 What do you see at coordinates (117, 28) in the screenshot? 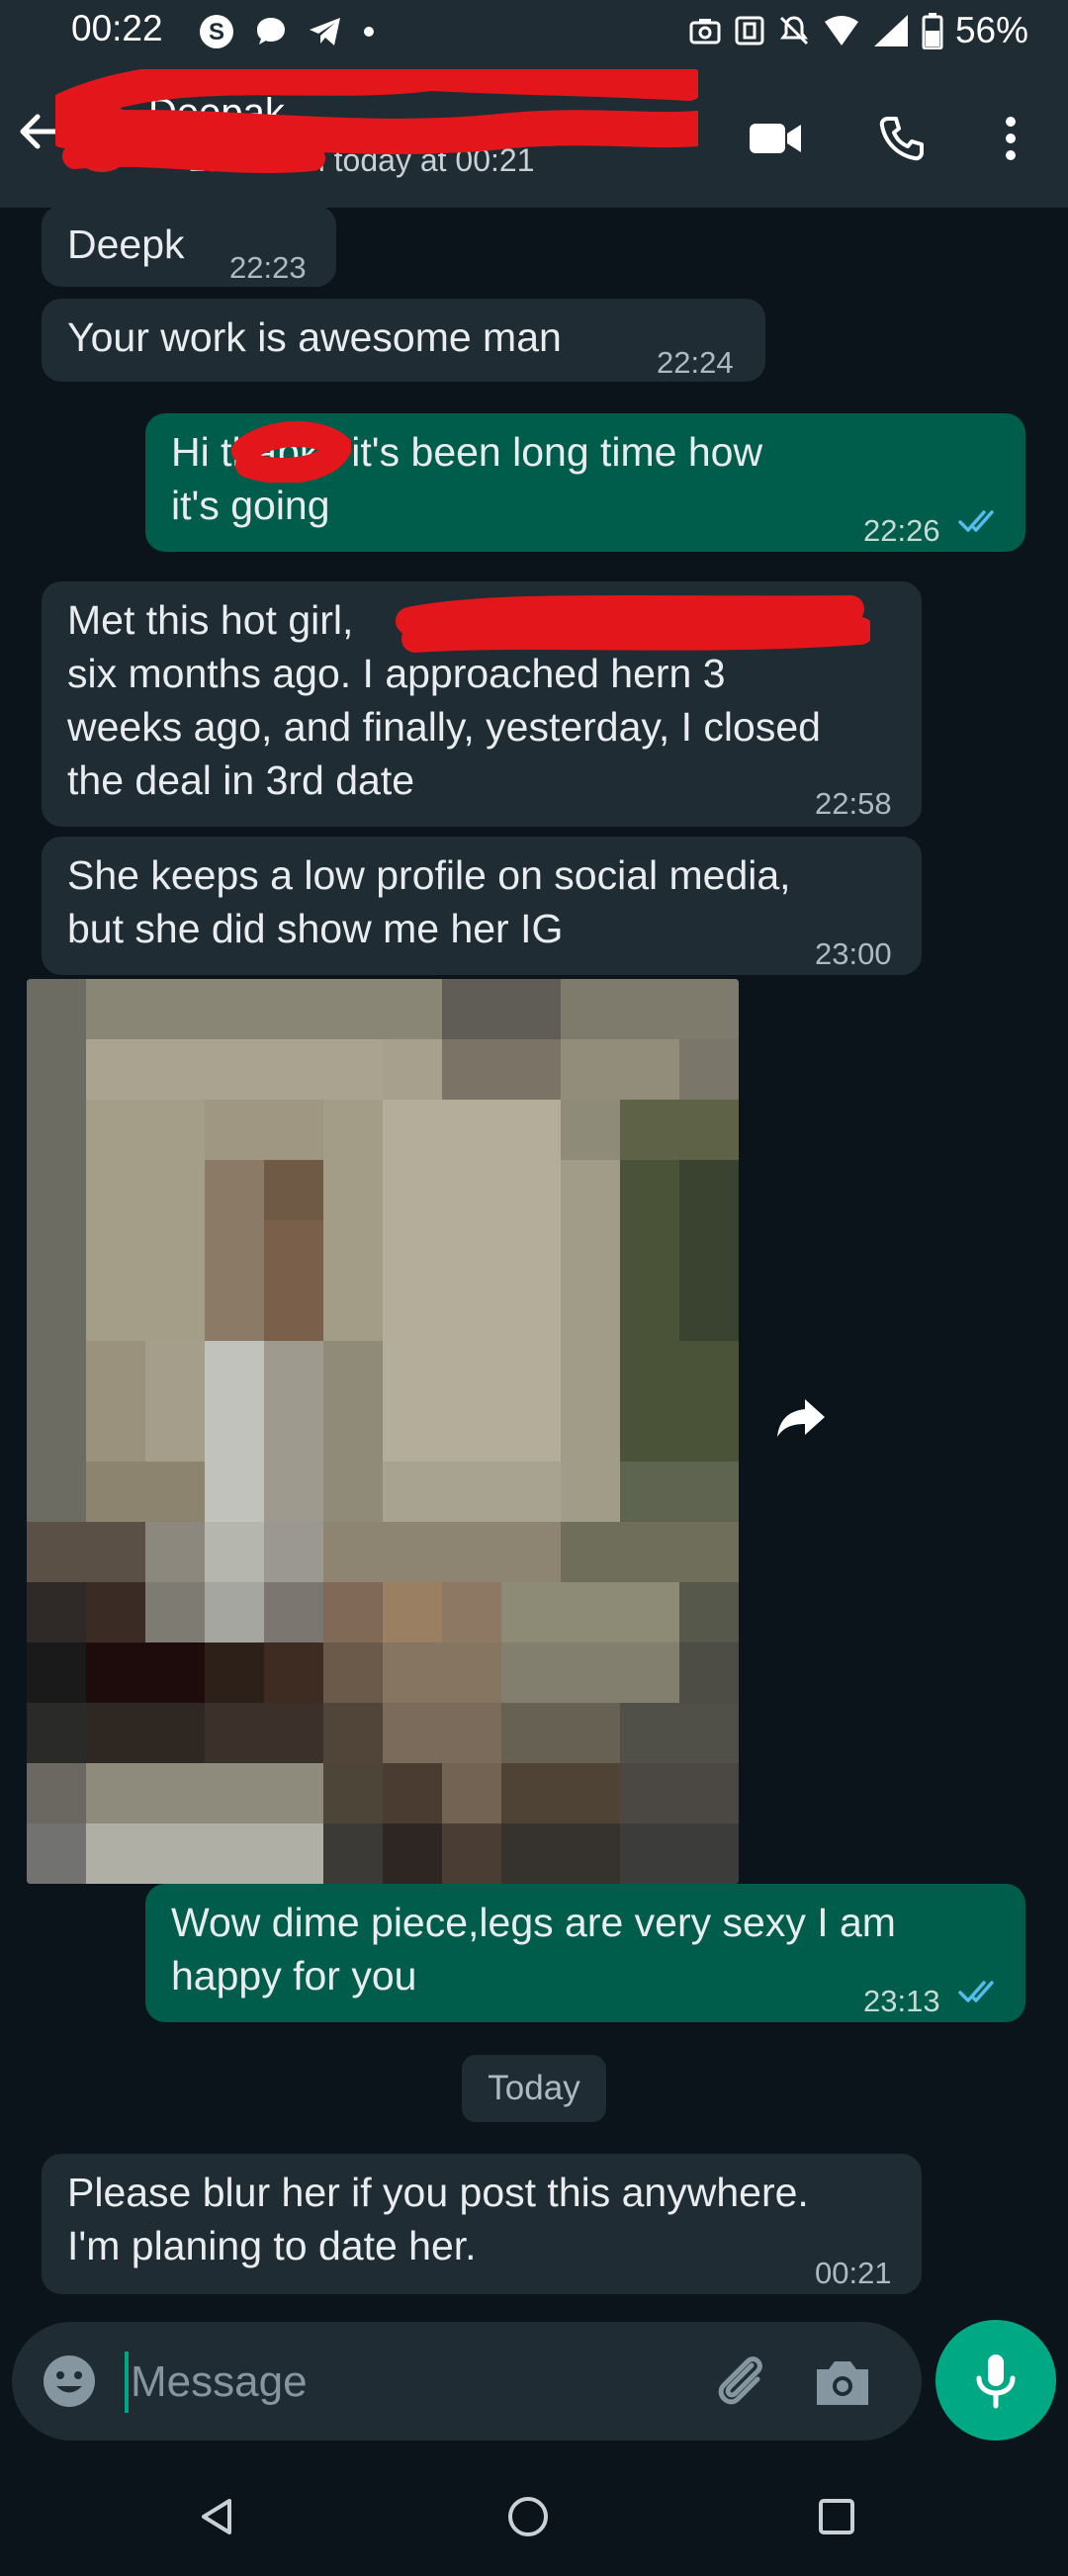
I see `status-time: 00:22` at bounding box center [117, 28].